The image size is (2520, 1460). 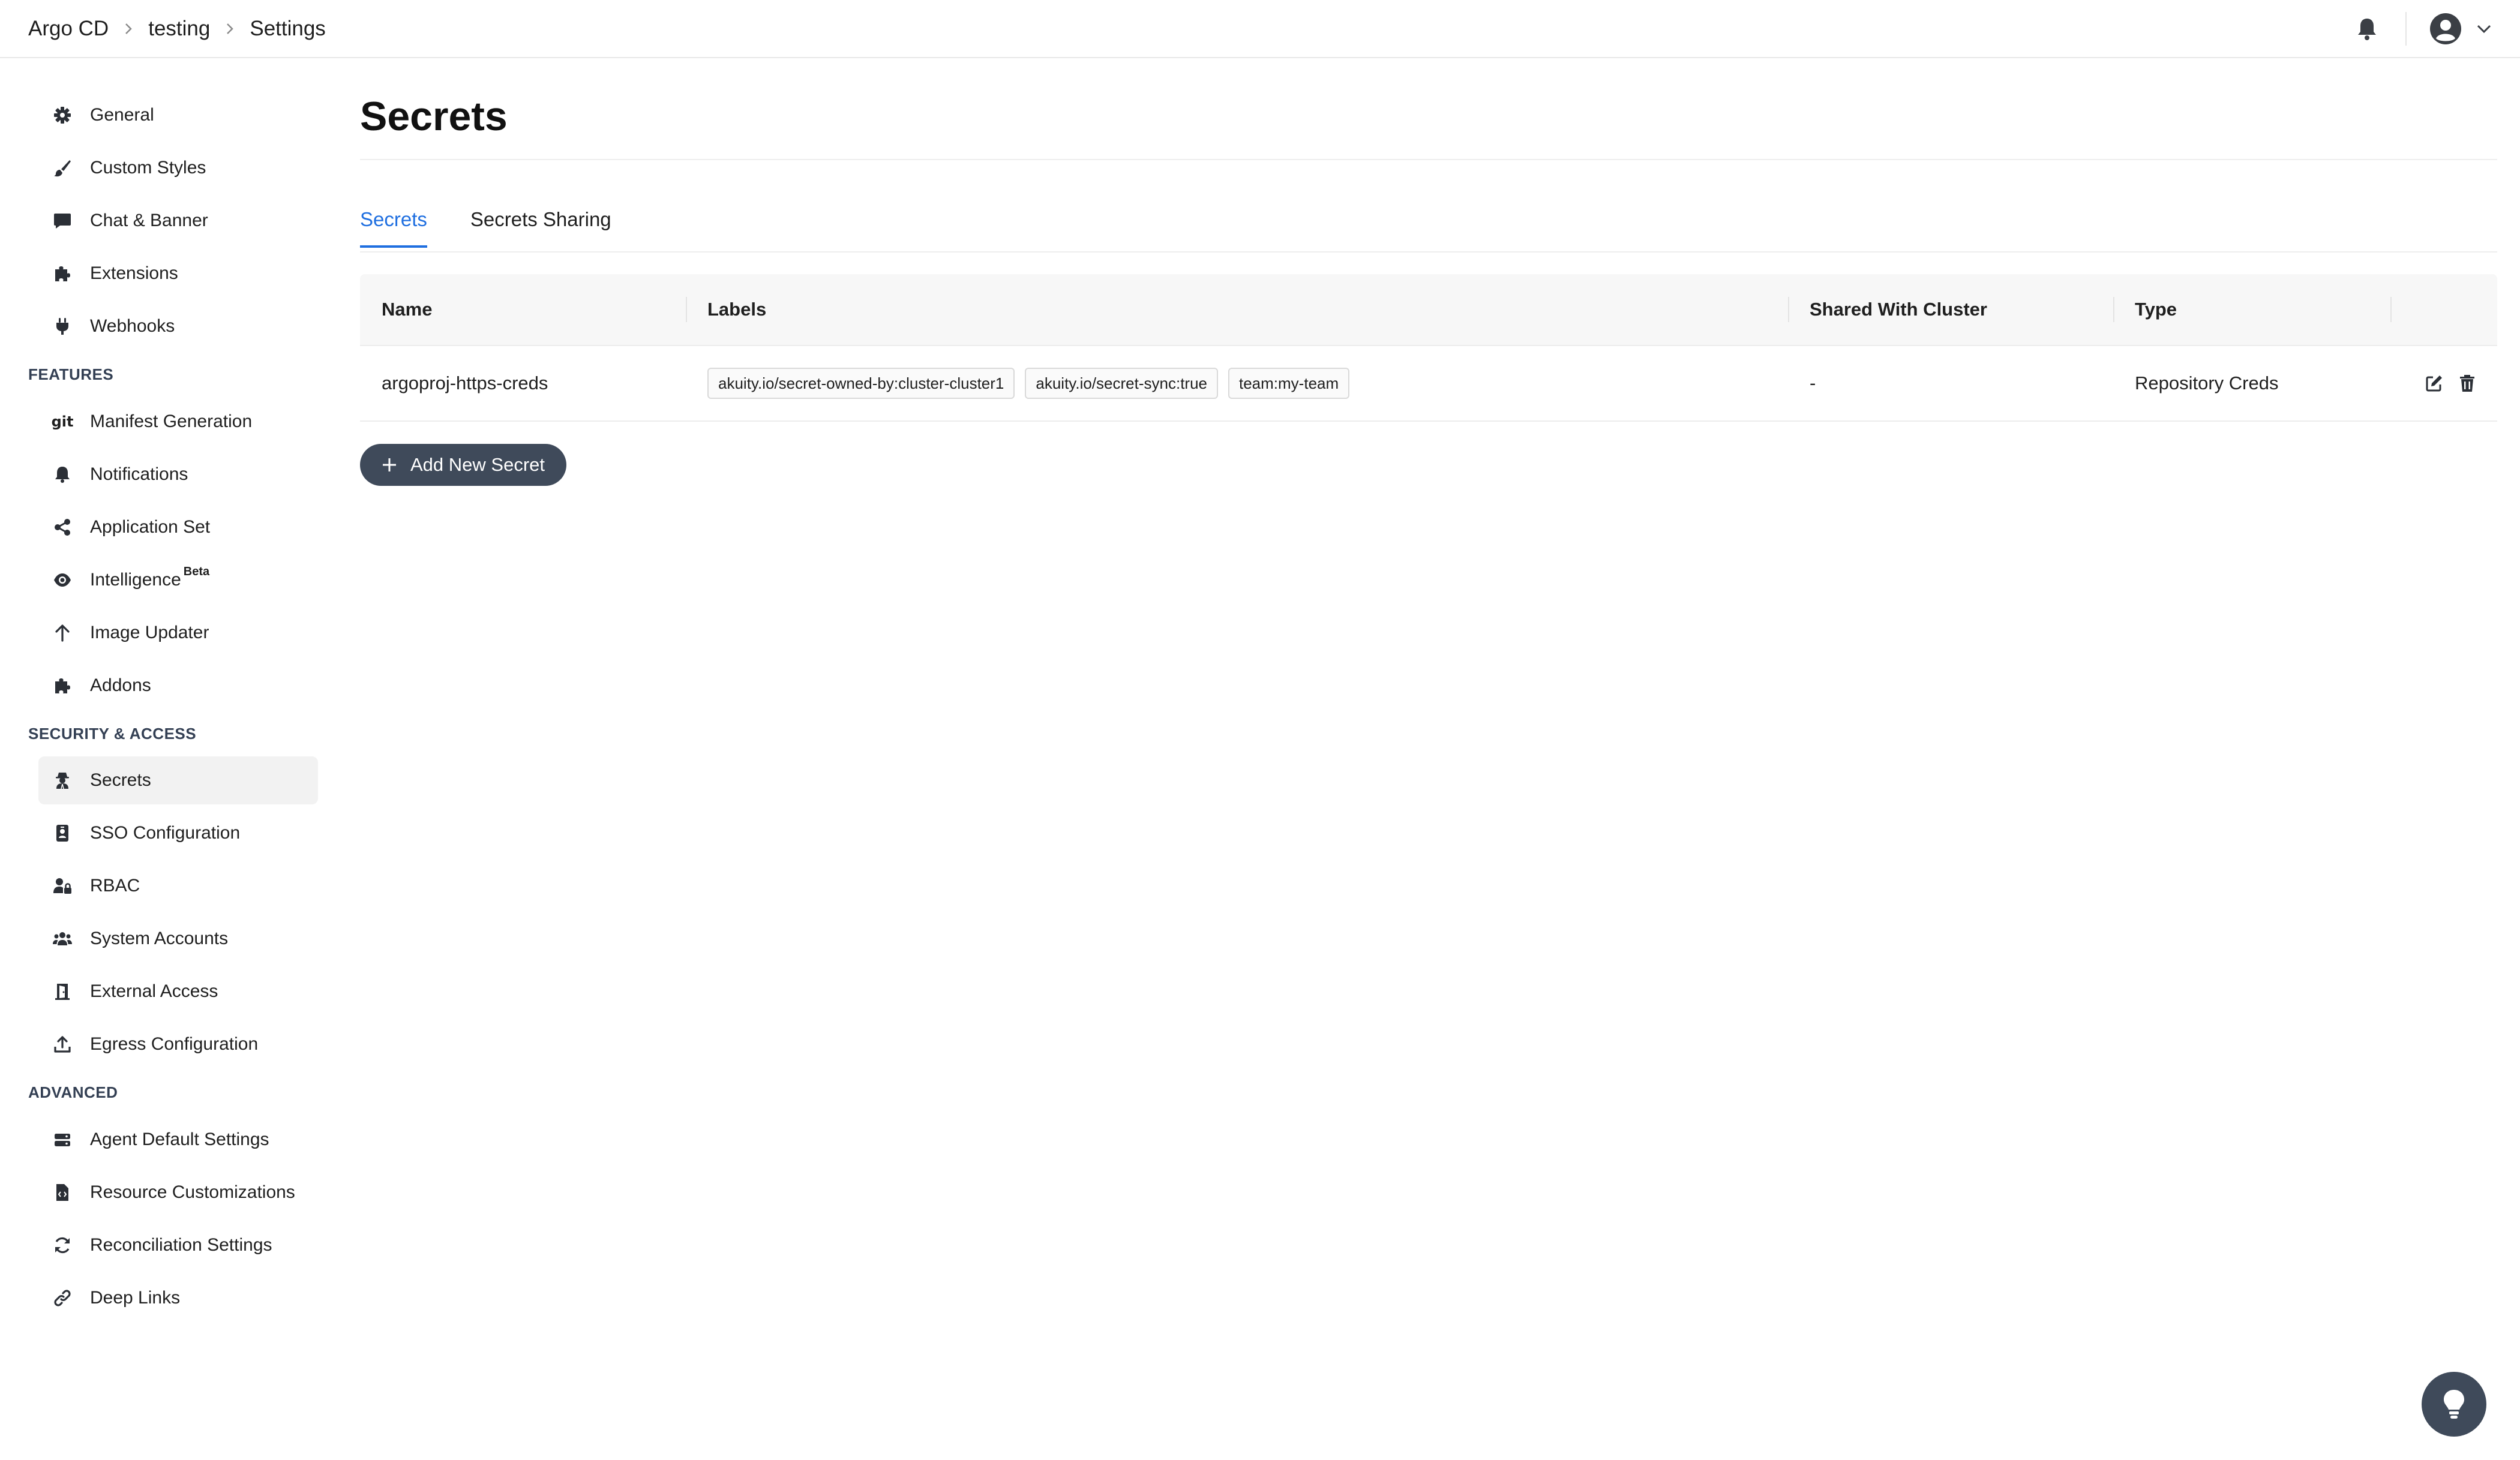 What do you see at coordinates (1237, 310) in the screenshot?
I see `column-header-labels: Labels` at bounding box center [1237, 310].